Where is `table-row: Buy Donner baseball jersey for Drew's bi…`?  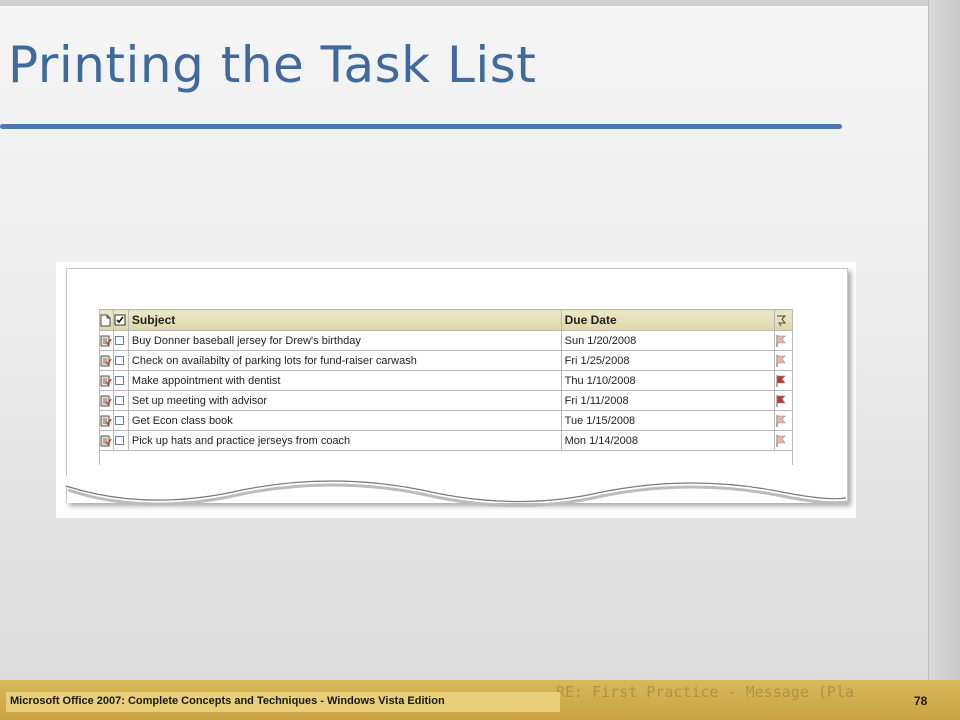
table-row: Buy Donner baseball jersey for Drew's bi… is located at coordinates (445, 340).